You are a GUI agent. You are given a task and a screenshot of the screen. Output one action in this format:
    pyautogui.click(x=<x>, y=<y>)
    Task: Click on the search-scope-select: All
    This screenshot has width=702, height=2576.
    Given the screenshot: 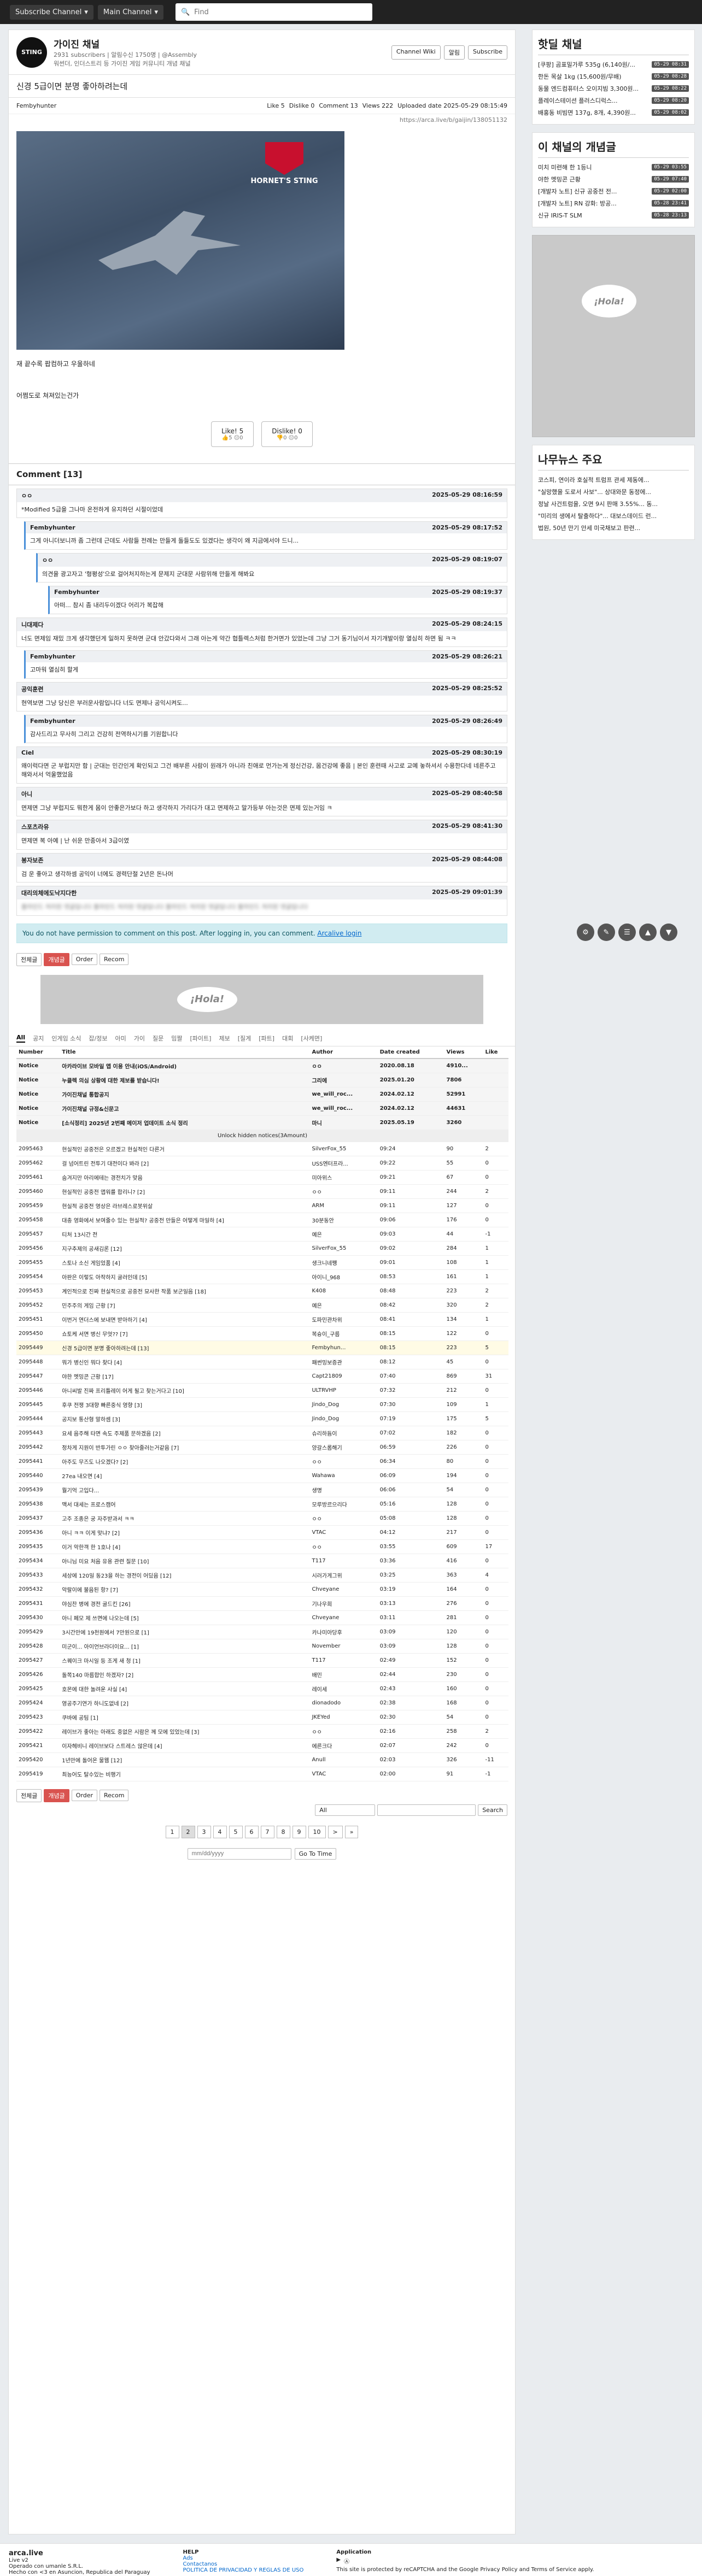 What is the action you would take?
    pyautogui.click(x=345, y=1810)
    